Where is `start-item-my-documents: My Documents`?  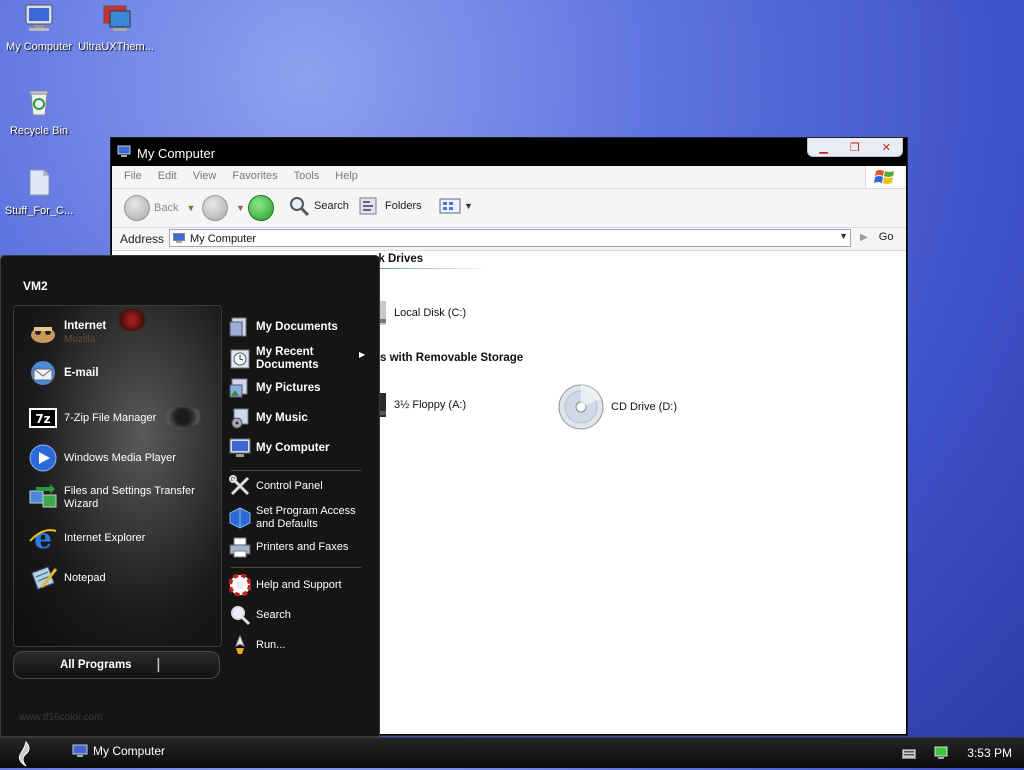
start-item-my-documents: My Documents is located at coordinates (283, 327).